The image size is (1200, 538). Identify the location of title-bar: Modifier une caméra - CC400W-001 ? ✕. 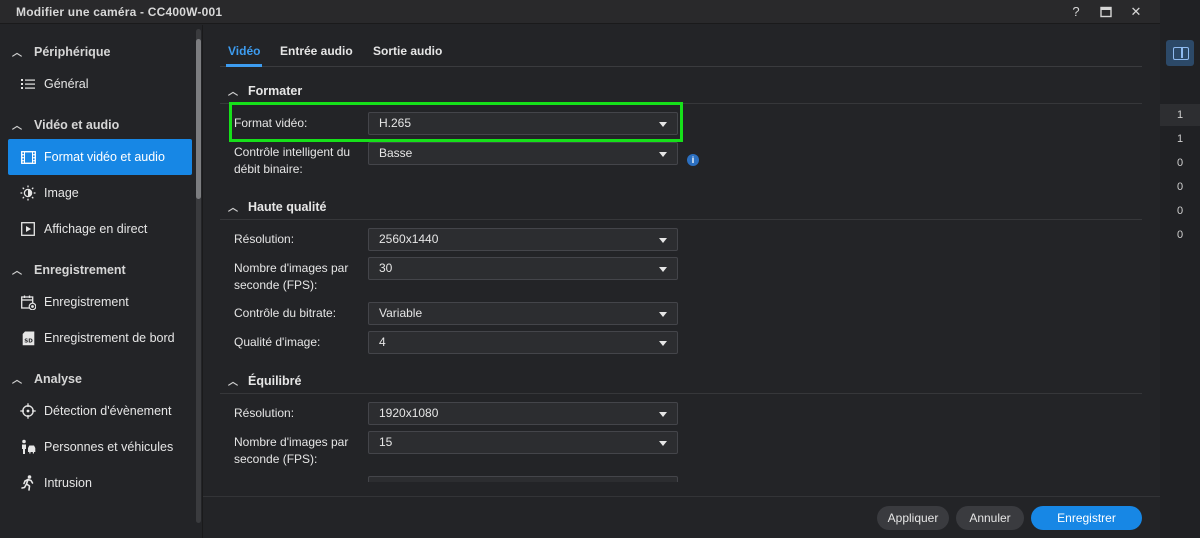
(580, 12).